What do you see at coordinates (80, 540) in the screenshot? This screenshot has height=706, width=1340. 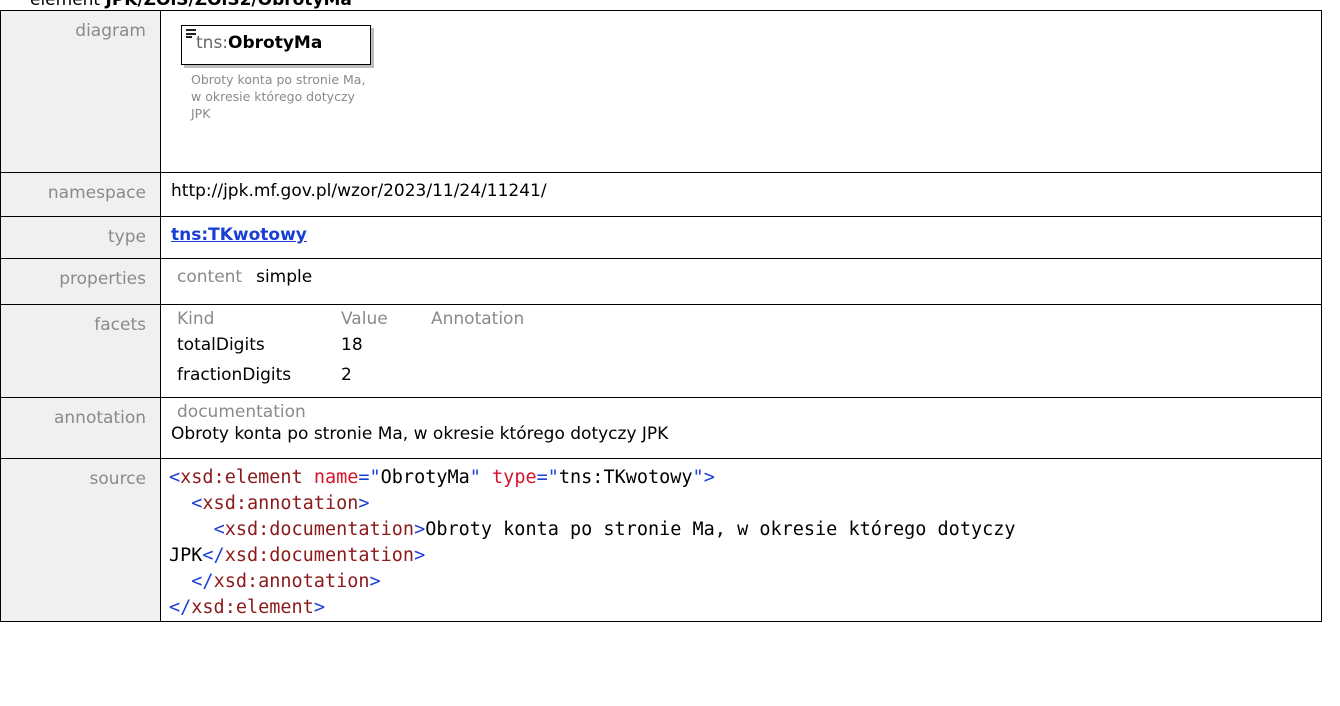 I see `source-label: source` at bounding box center [80, 540].